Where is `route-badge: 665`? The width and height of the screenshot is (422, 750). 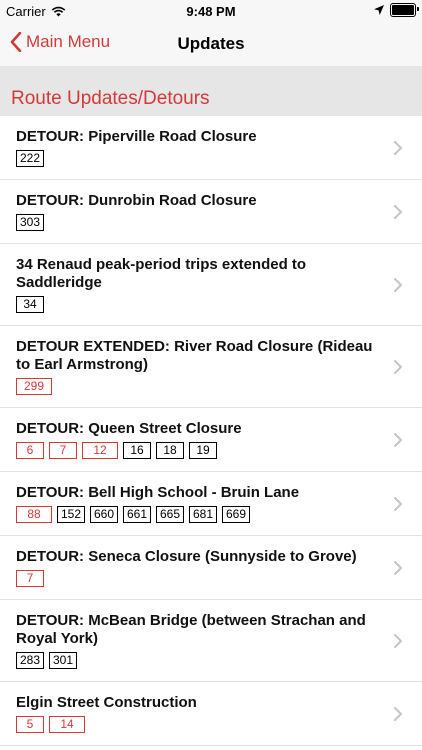 route-badge: 665 is located at coordinates (170, 514).